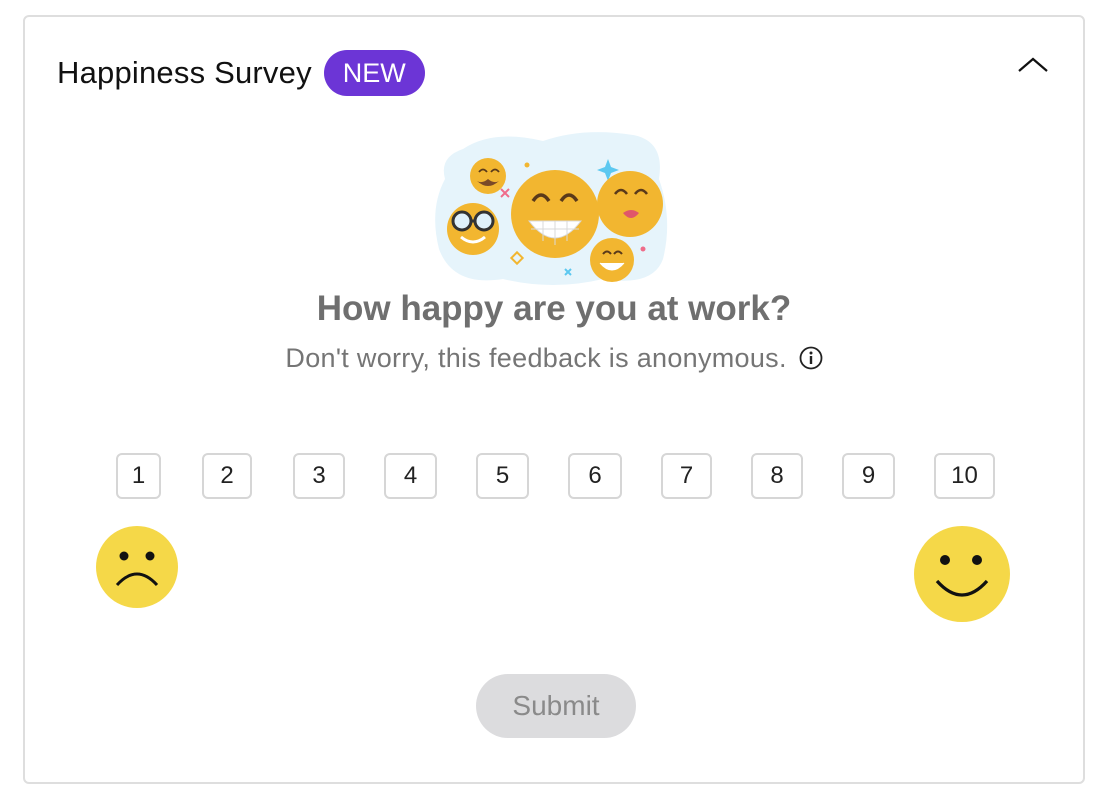 This screenshot has width=1108, height=804. Describe the element at coordinates (502, 476) in the screenshot. I see `rating-option-5: 5` at that location.